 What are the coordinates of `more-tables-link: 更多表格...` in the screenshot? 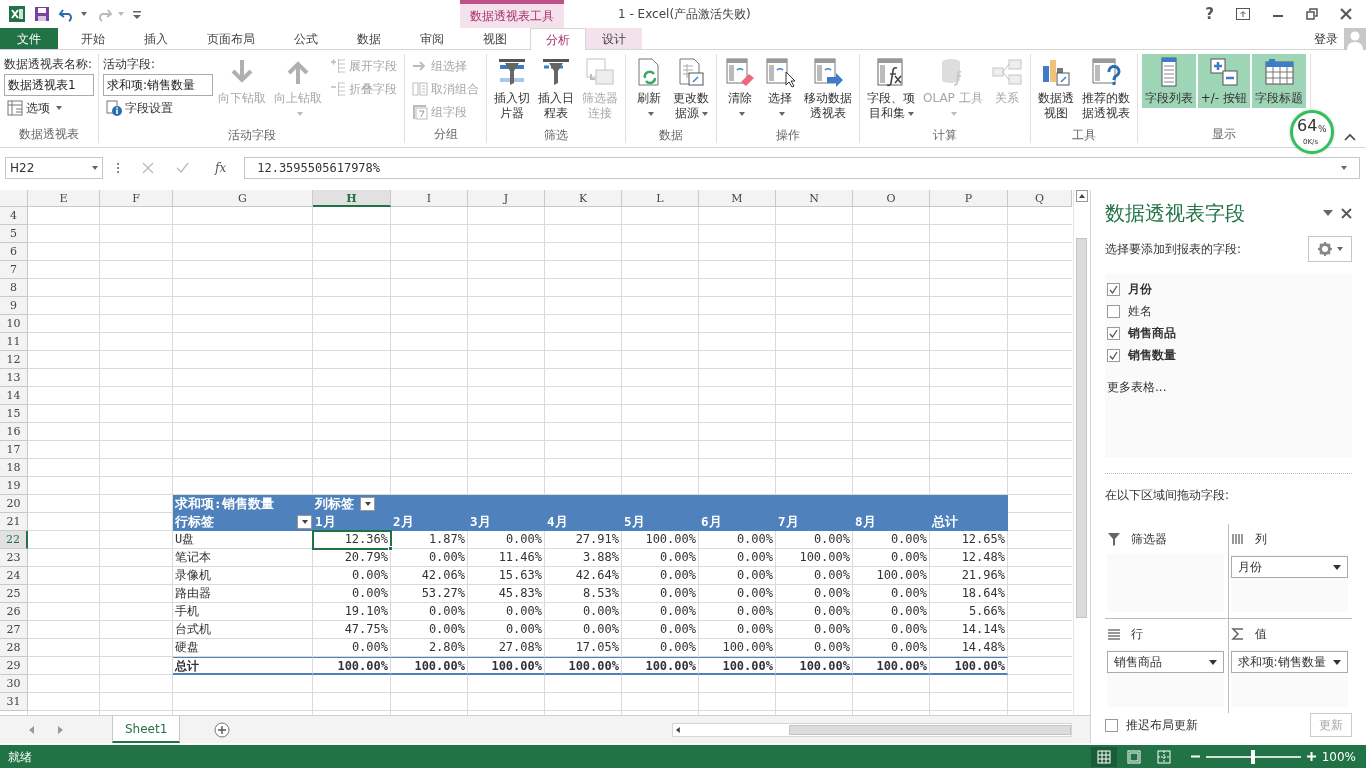 It's located at (1228, 387).